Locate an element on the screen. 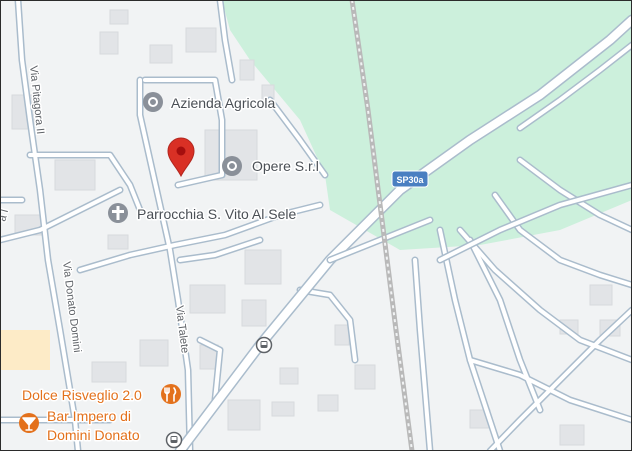 The width and height of the screenshot is (632, 451). shield-label: SP30a is located at coordinates (410, 180).